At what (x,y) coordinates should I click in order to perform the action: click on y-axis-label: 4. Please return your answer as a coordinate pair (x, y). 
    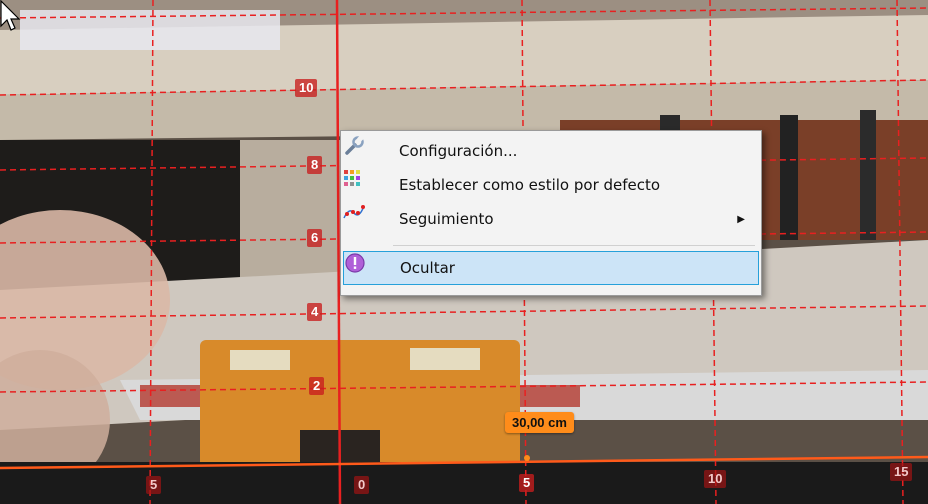
    Looking at the image, I should click on (315, 312).